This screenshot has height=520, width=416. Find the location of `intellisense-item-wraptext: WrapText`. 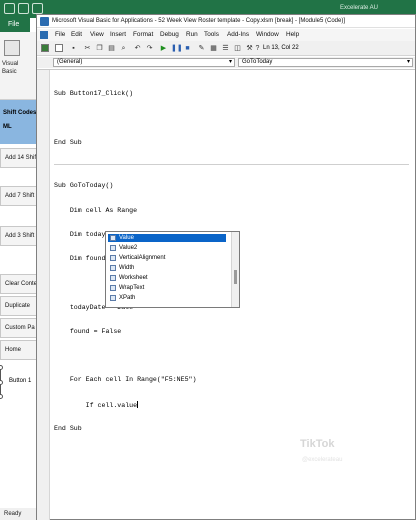

intellisense-item-wraptext: WrapText is located at coordinates (167, 288).